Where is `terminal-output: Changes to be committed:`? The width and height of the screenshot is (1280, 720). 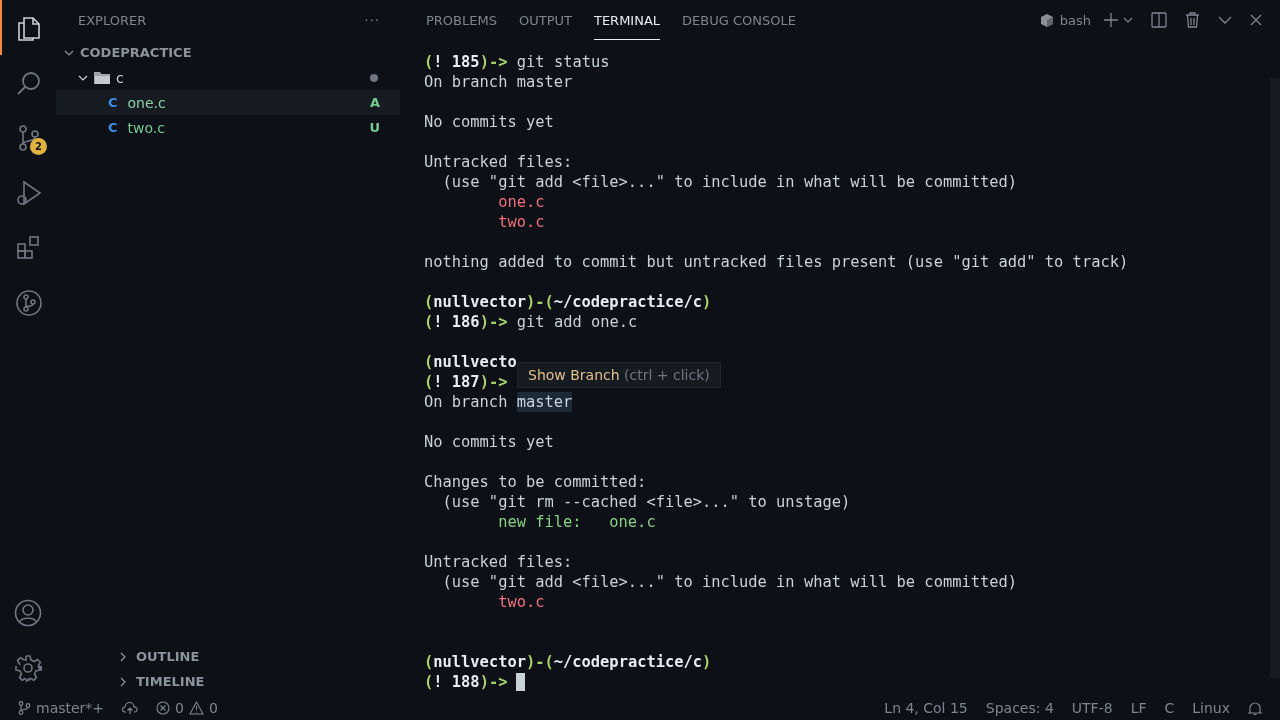 terminal-output: Changes to be committed: is located at coordinates (535, 482).